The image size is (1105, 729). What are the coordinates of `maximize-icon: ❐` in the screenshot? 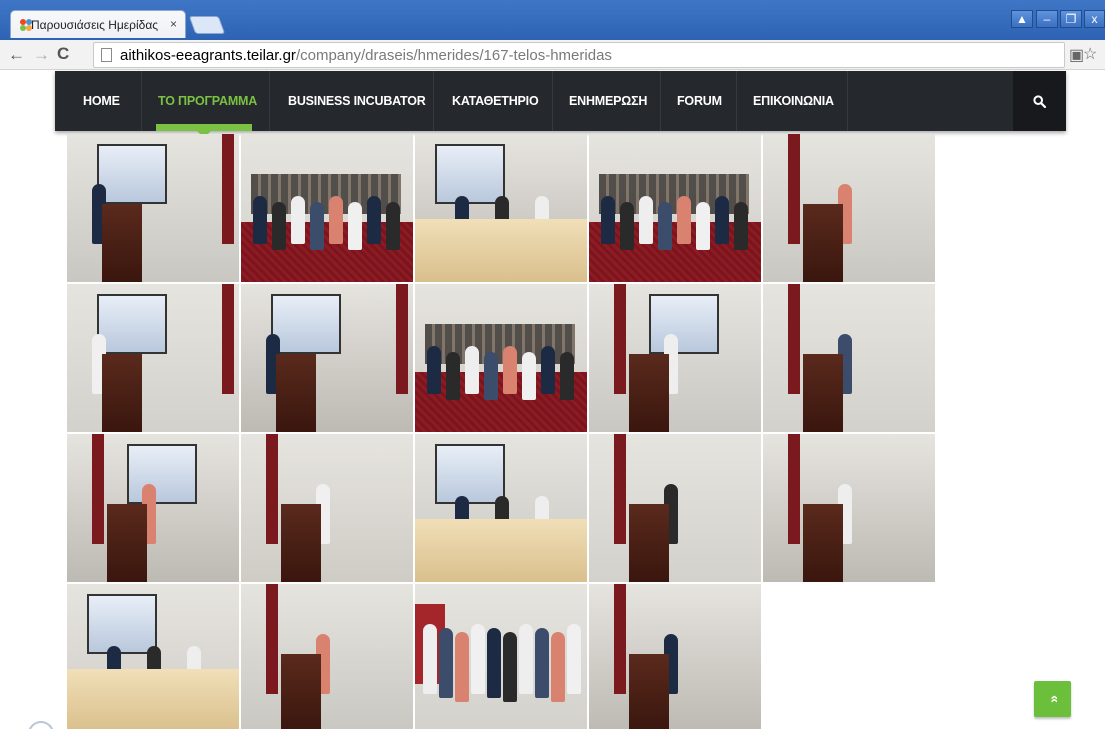 It's located at (1071, 19).